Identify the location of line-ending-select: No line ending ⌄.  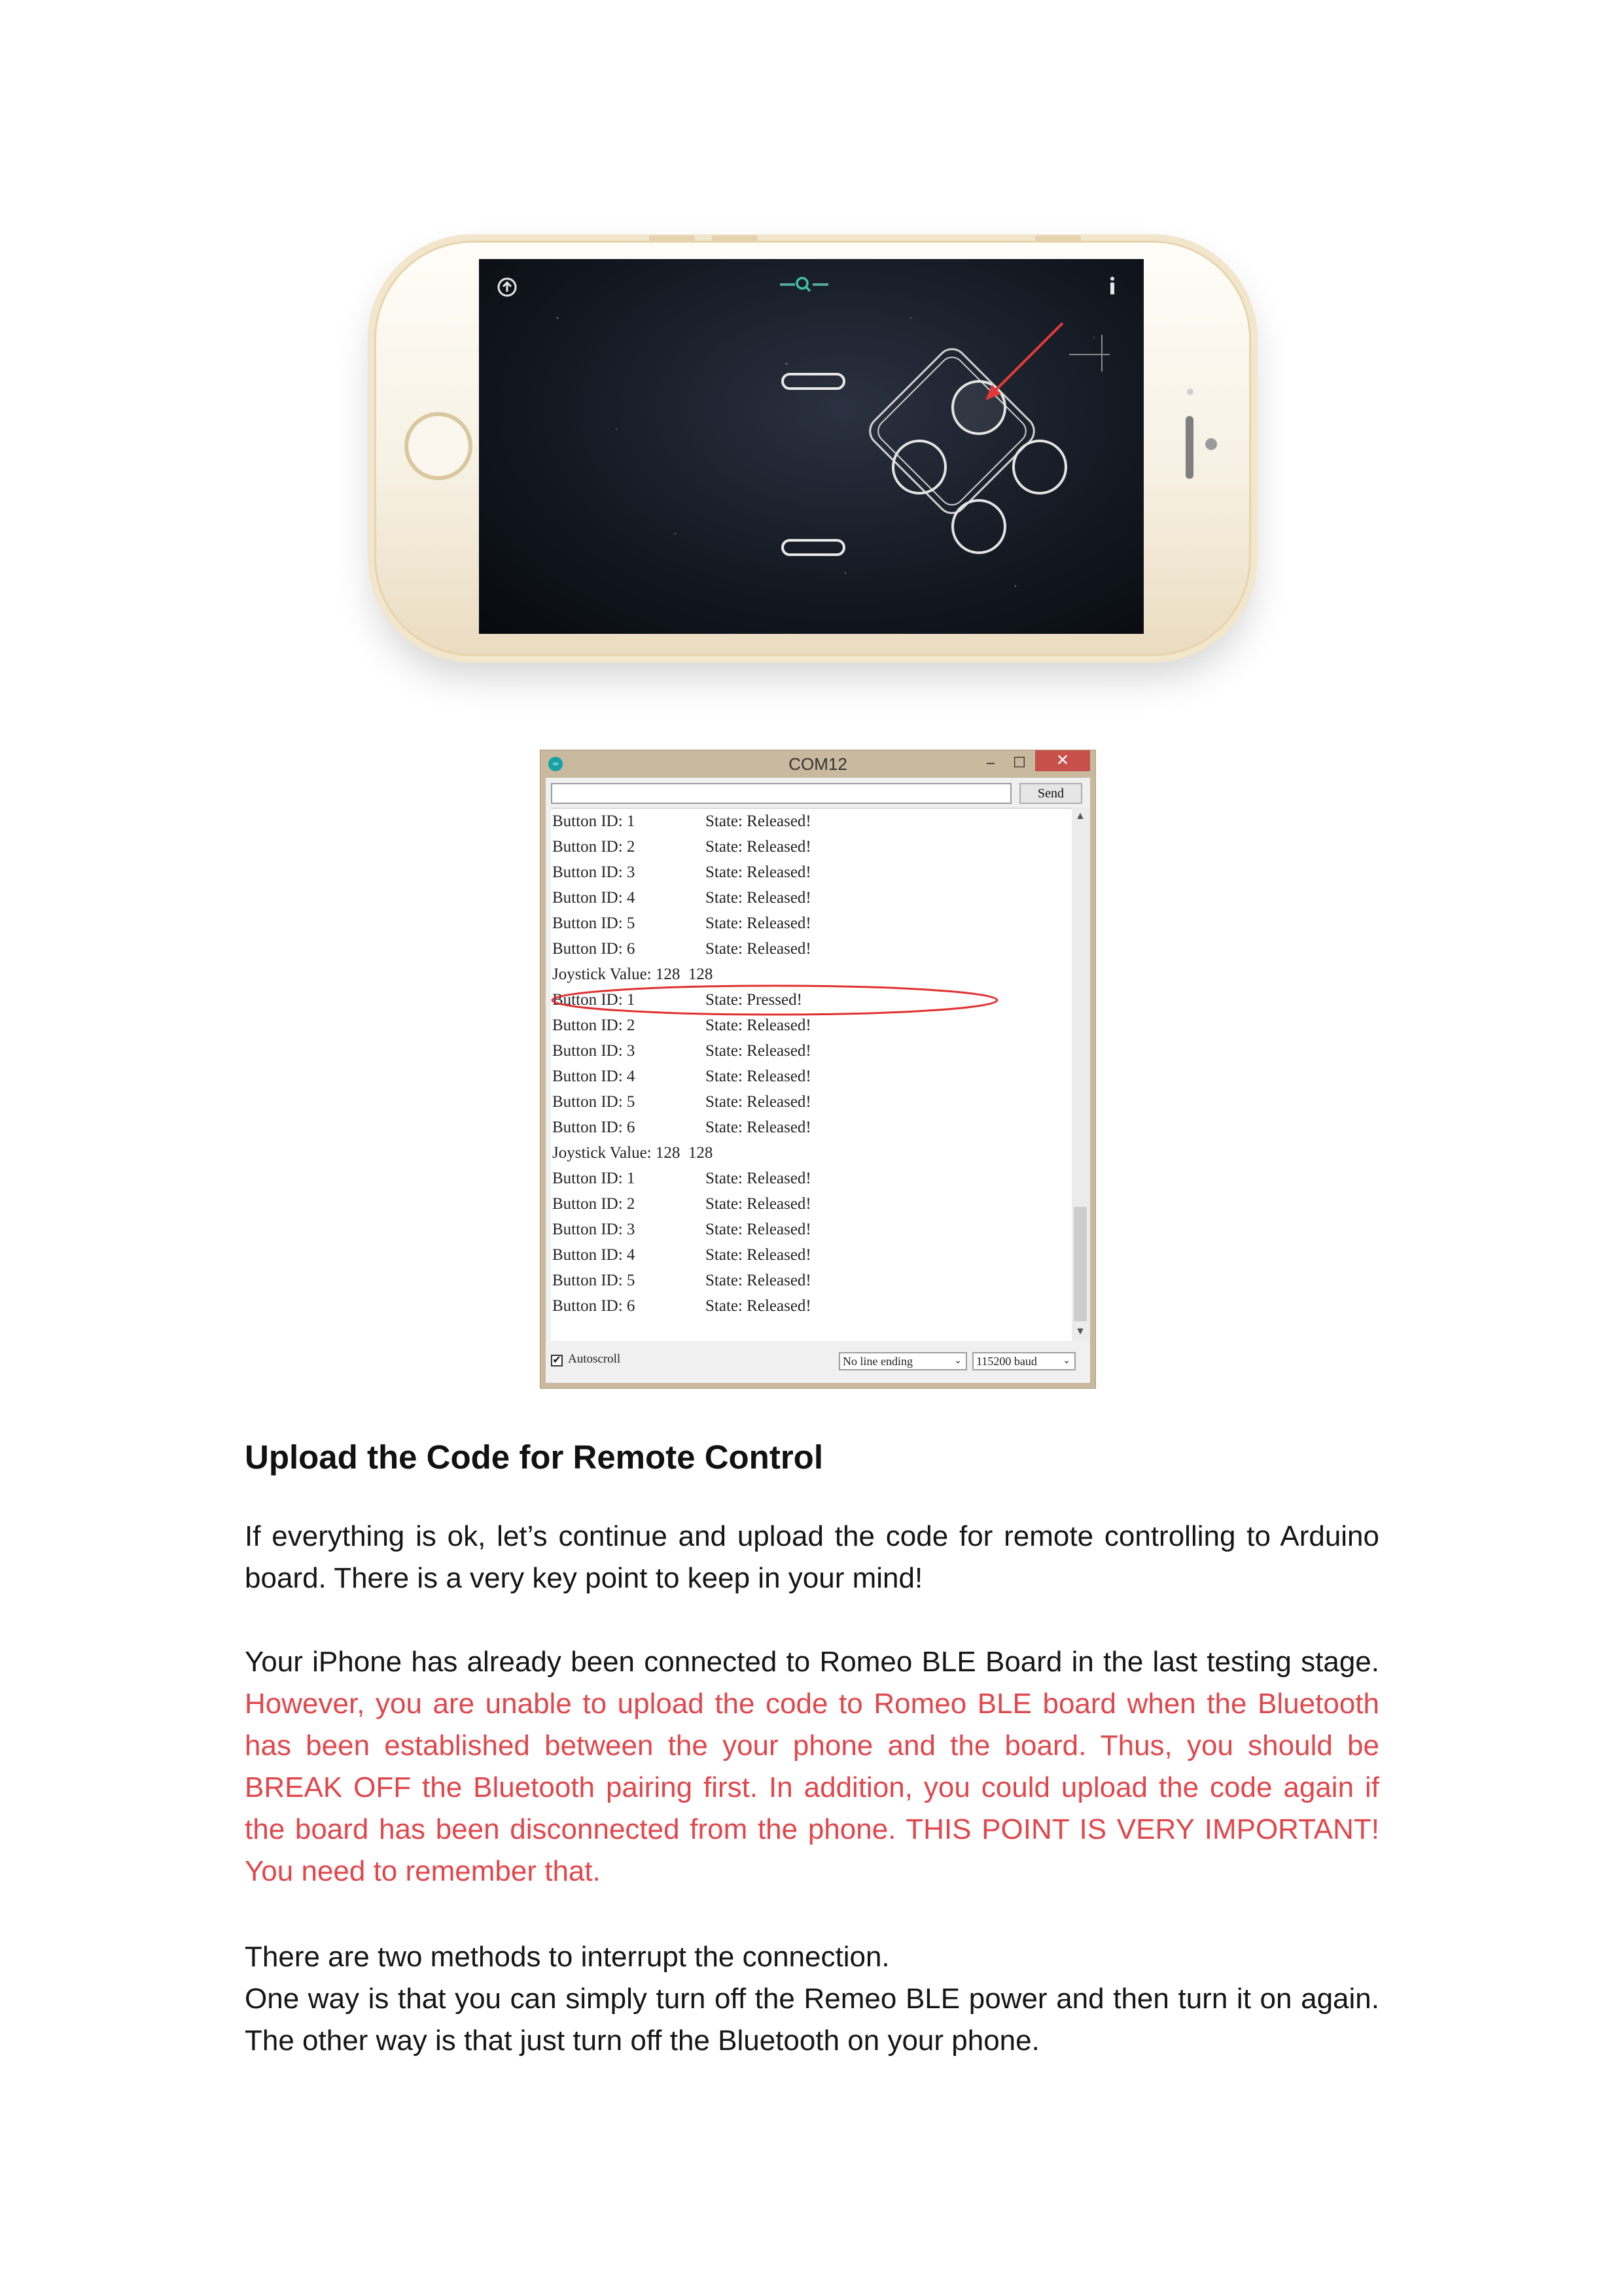
(903, 1361).